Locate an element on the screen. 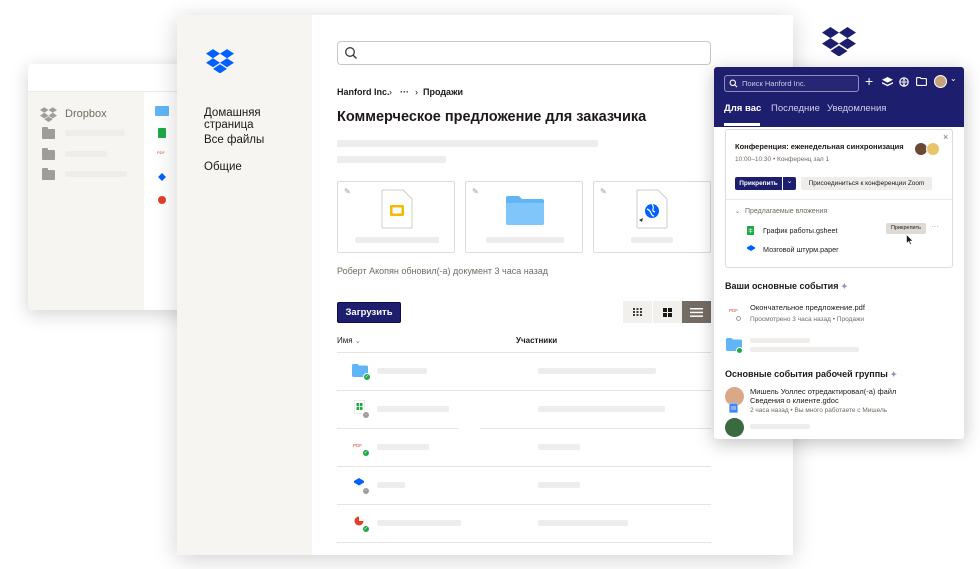  popup-search-input: Поиск Hanford Inc. is located at coordinates (791, 83).